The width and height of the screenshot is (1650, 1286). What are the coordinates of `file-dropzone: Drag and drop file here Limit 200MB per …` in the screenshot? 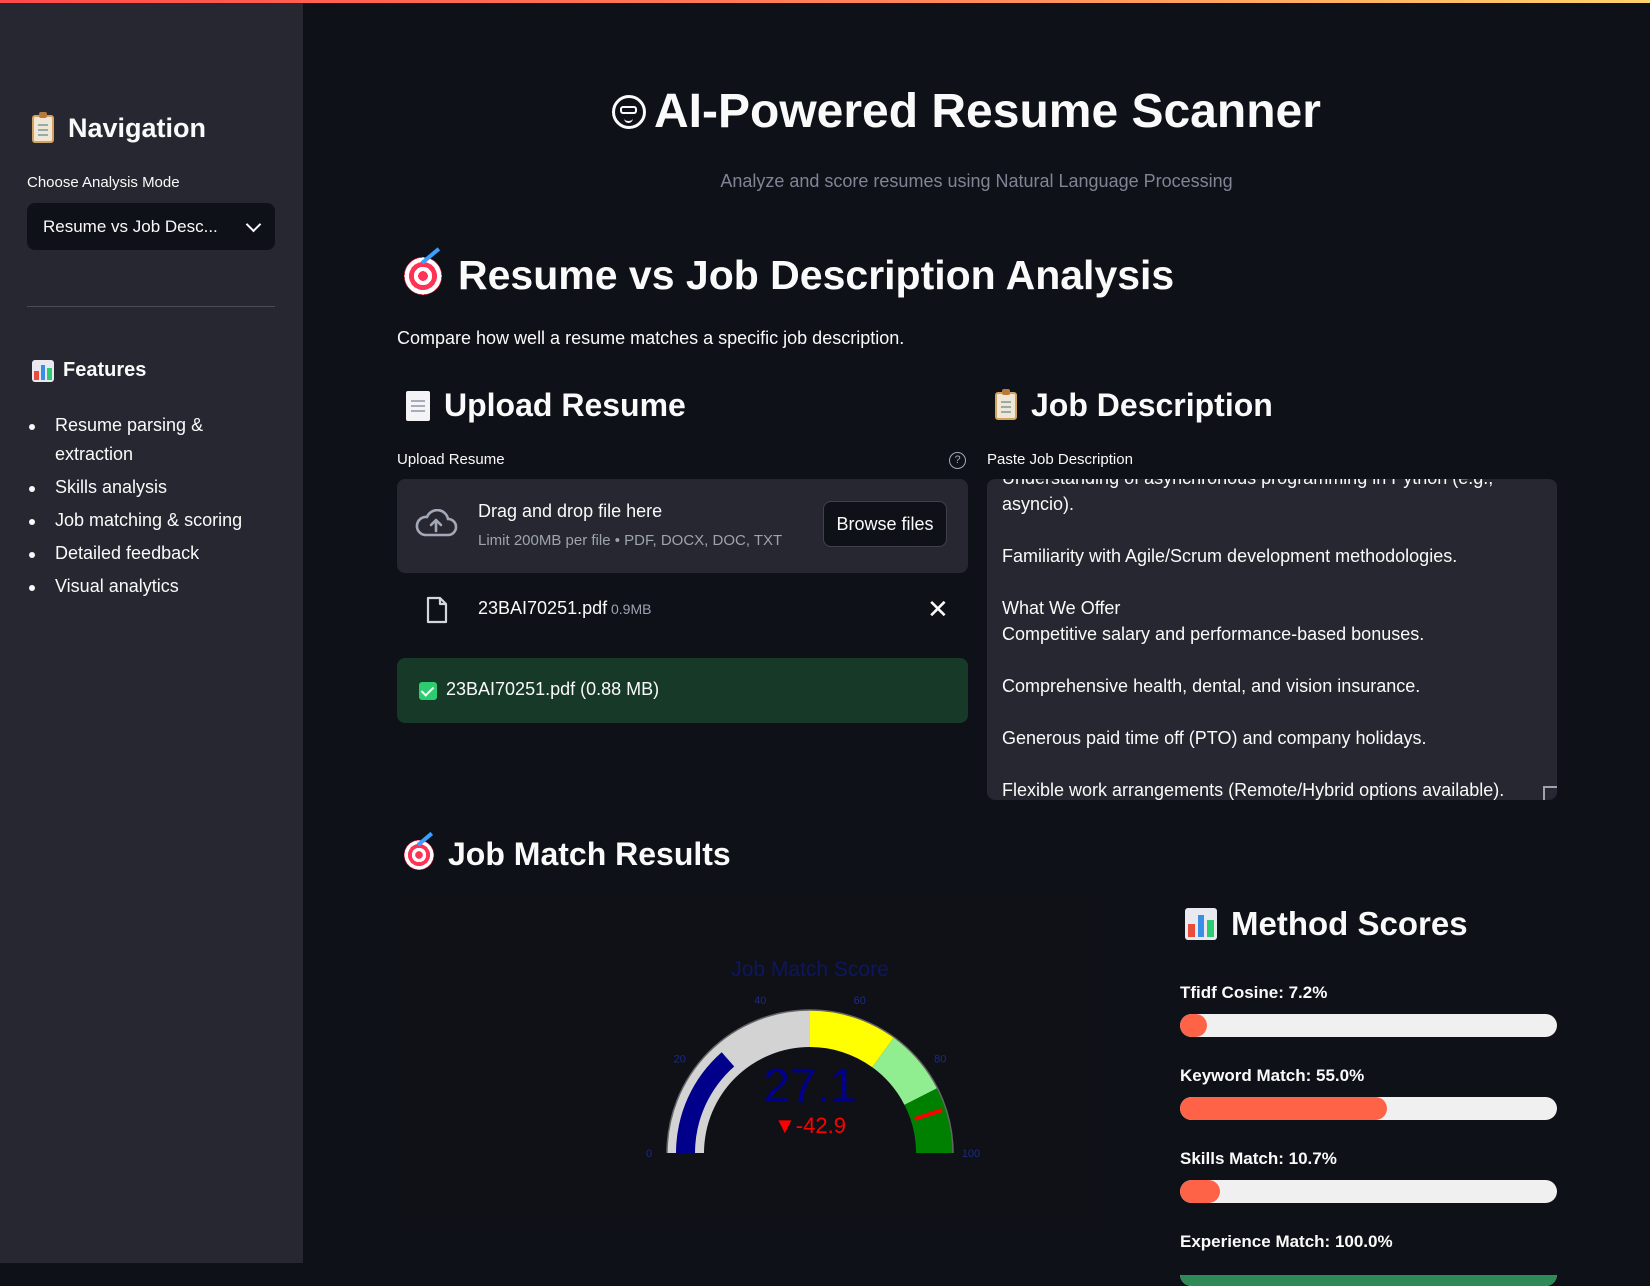 It's located at (682, 526).